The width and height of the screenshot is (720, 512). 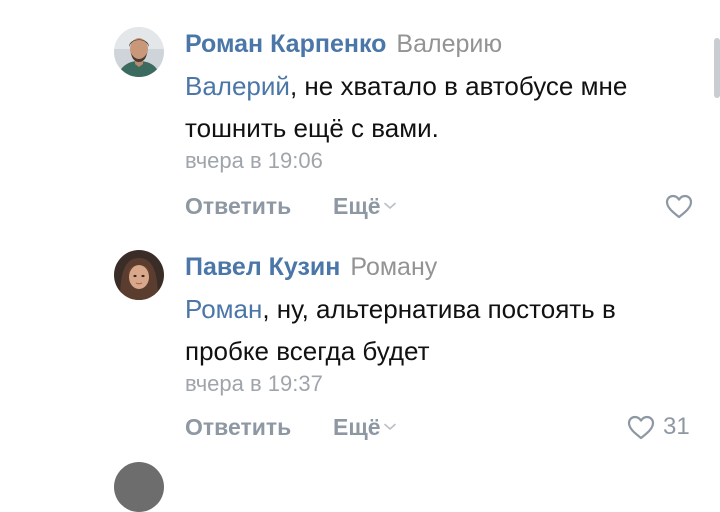 What do you see at coordinates (676, 426) in the screenshot?
I see `like-count: 31` at bounding box center [676, 426].